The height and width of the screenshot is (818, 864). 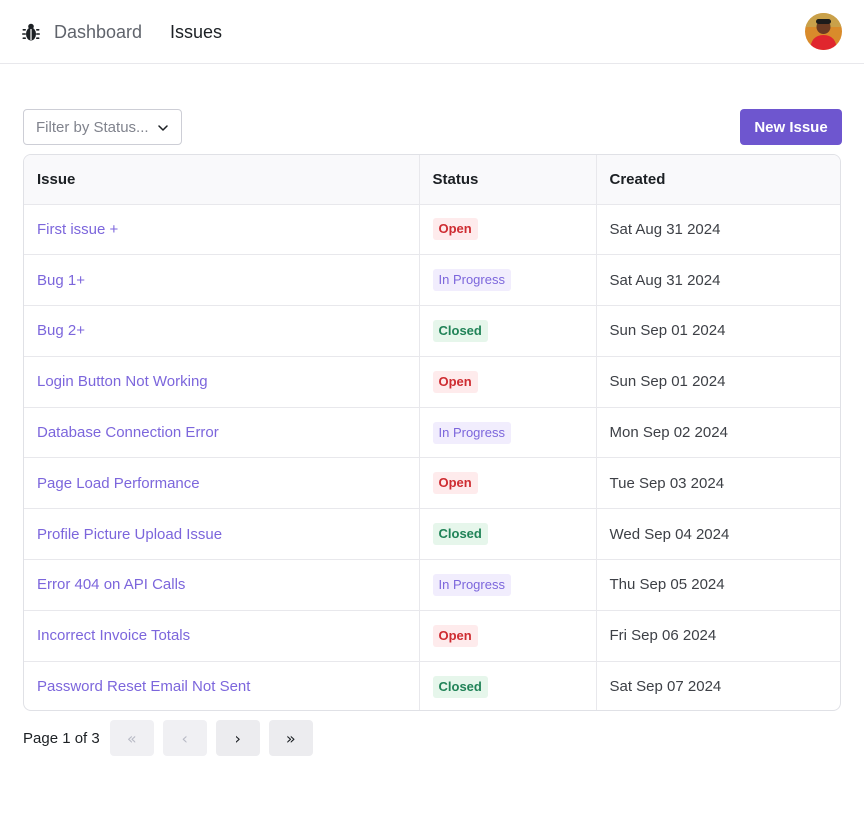 I want to click on issue-cell: Login Button Not Working, so click(x=221, y=382).